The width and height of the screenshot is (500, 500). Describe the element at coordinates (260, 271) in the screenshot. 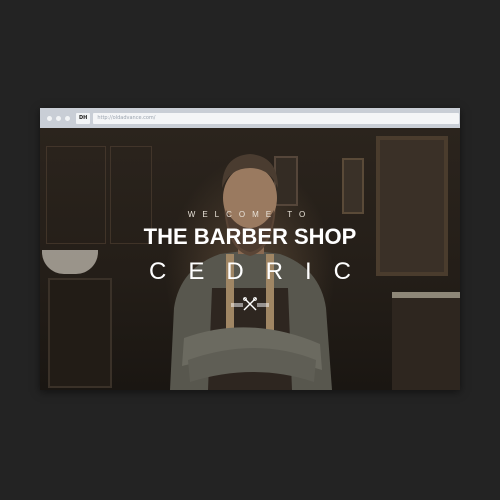

I see `shop-name: CEDRIC` at that location.